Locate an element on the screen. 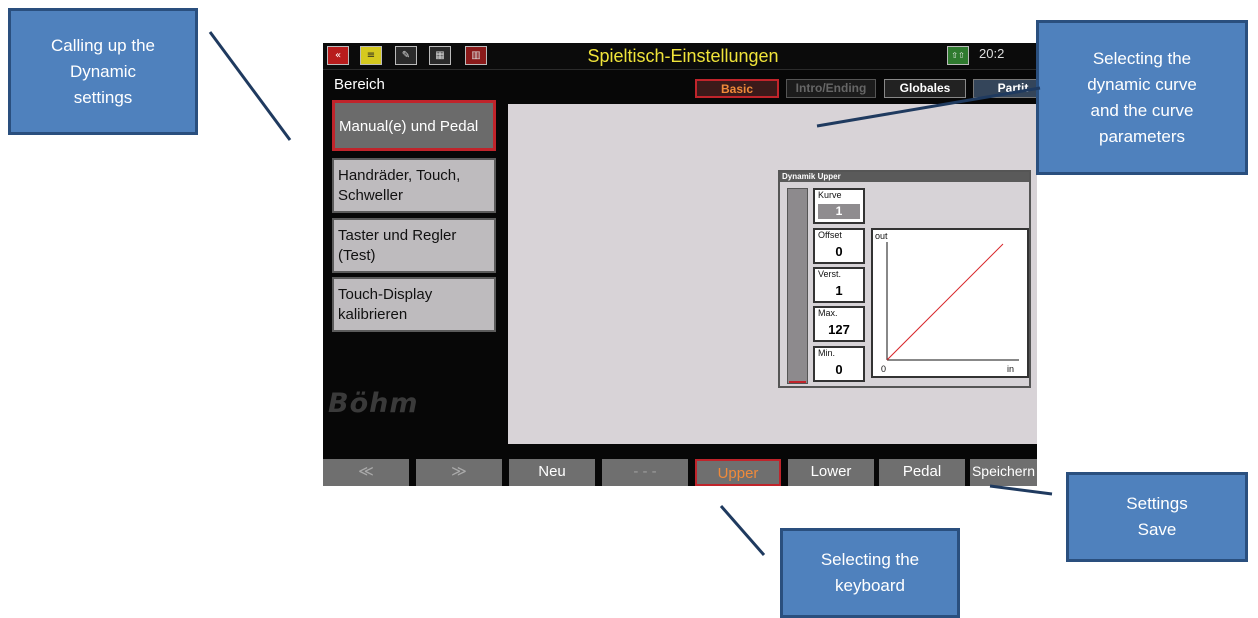 The width and height of the screenshot is (1258, 618). offset-field: Offset 0 is located at coordinates (839, 246).